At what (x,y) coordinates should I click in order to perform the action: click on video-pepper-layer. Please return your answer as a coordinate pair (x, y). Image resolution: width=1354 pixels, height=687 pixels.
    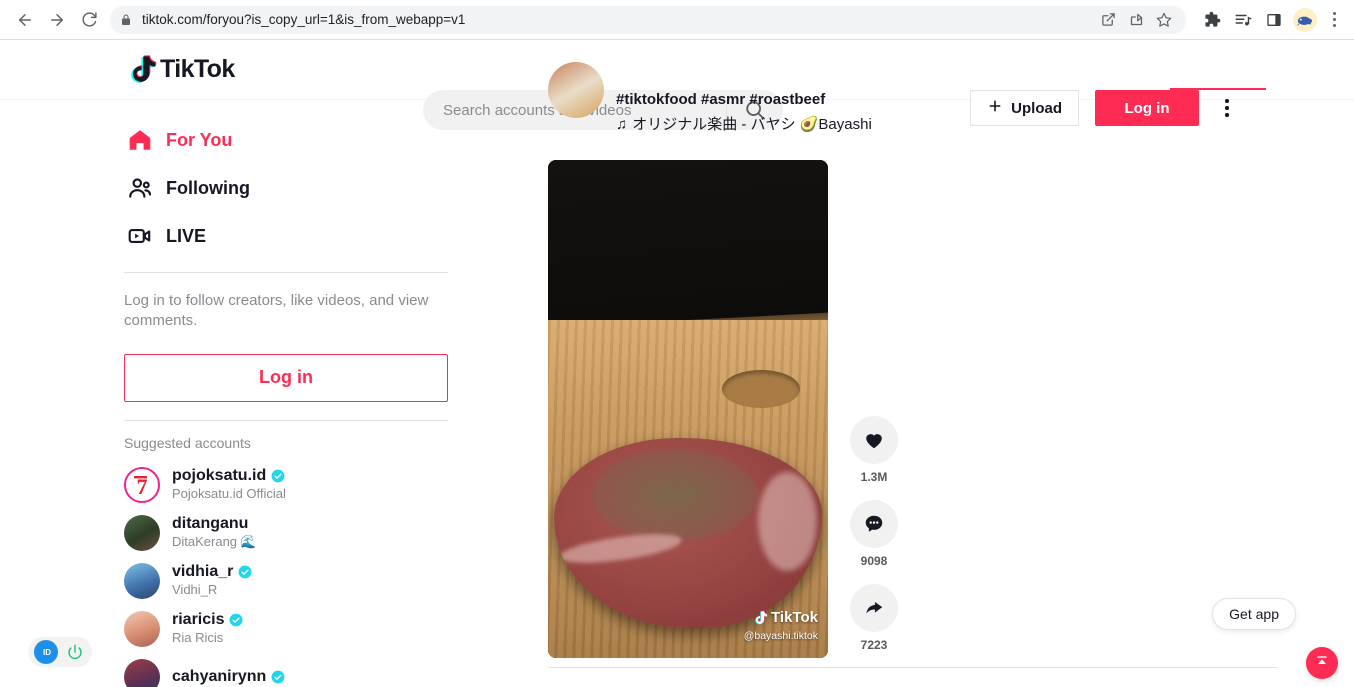
    Looking at the image, I should click on (674, 495).